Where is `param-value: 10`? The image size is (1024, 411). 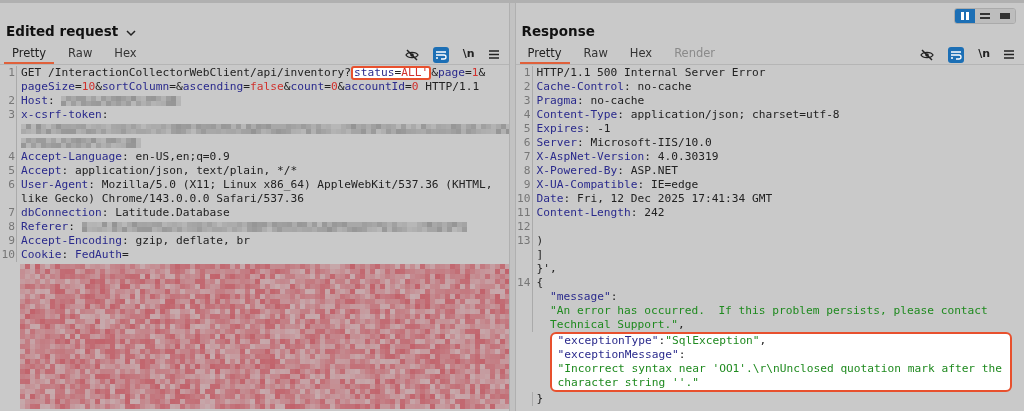
param-value: 10 is located at coordinates (88, 87).